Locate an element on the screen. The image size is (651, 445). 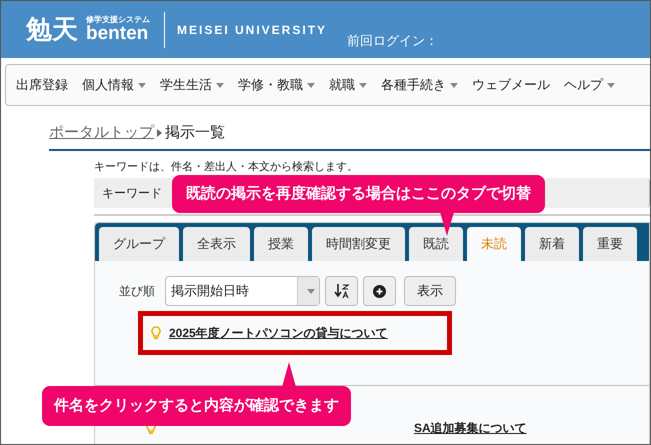
logo-kanji: 勉天 is located at coordinates (52, 29).